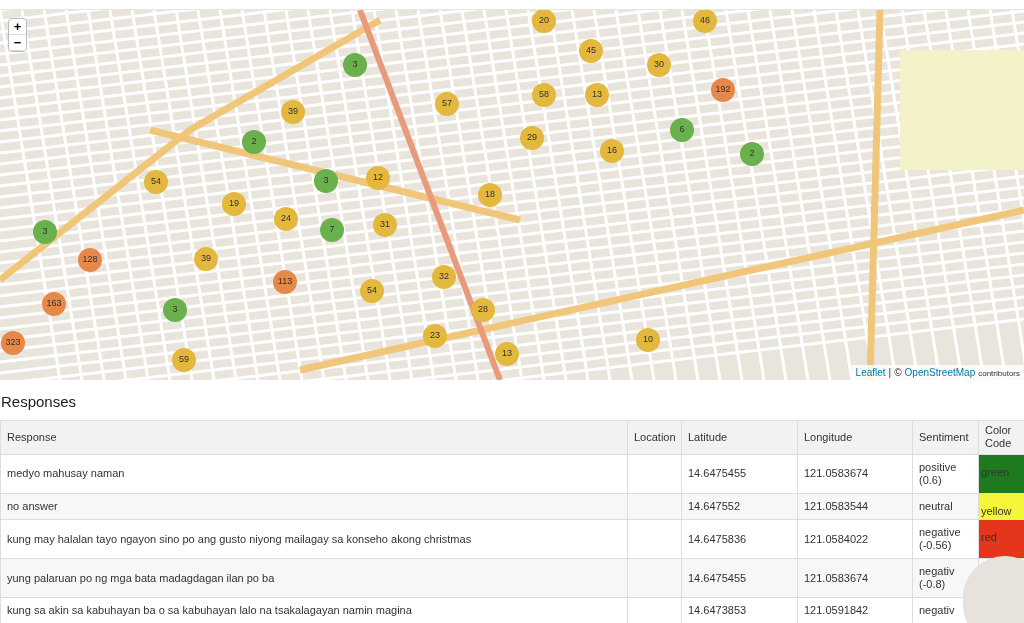 The height and width of the screenshot is (623, 1024). Describe the element at coordinates (1001, 473) in the screenshot. I see `color-code-cell: green` at that location.